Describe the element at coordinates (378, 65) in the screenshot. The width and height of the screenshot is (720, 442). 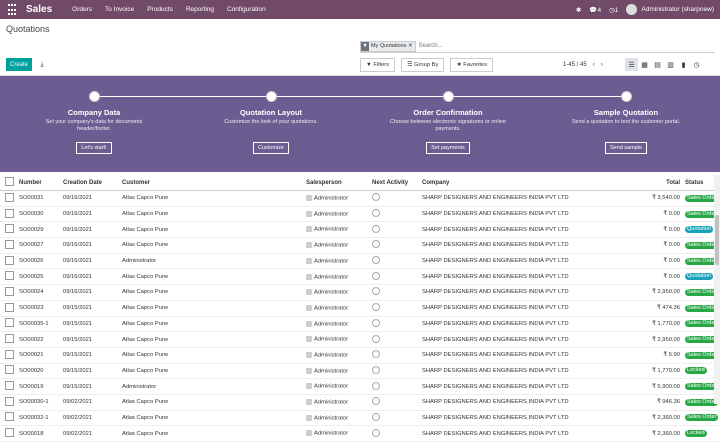
I see `filters-button: ▼ Filters` at that location.